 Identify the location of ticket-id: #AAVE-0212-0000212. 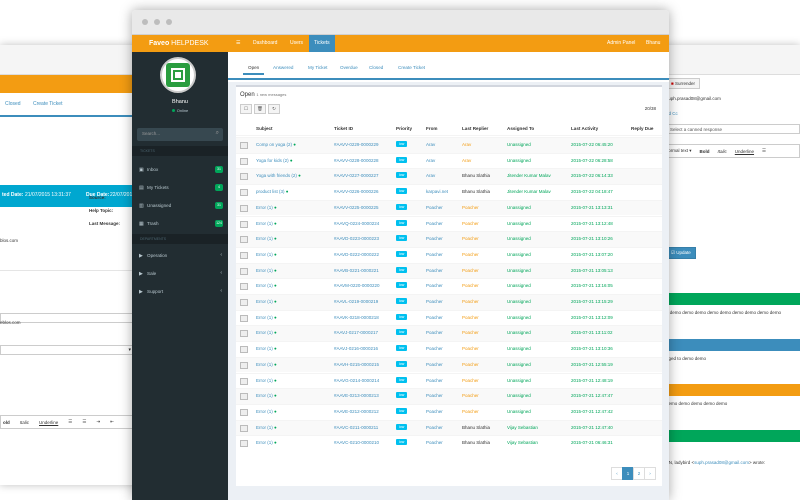
(356, 411).